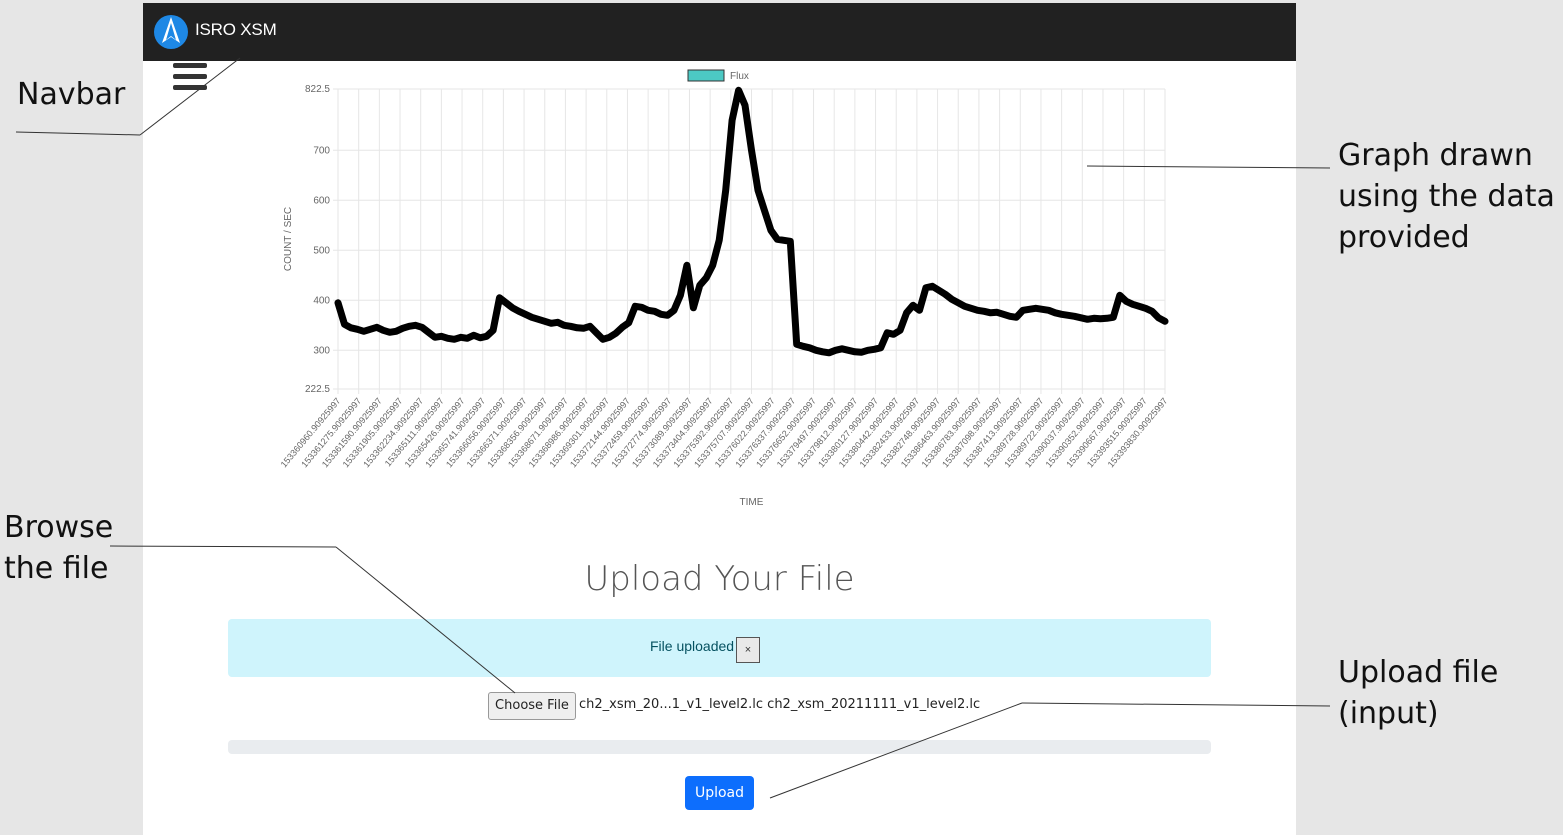 This screenshot has height=835, width=1563. Describe the element at coordinates (71, 94) in the screenshot. I see `annotation-navbar: Navbar` at that location.